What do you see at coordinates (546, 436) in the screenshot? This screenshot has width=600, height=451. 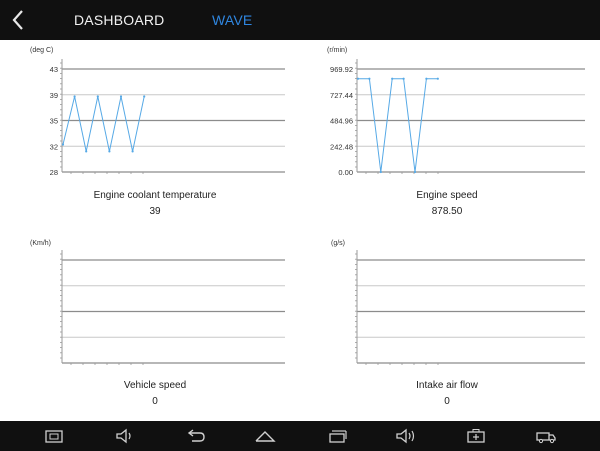 I see `vehicle-icon` at bounding box center [546, 436].